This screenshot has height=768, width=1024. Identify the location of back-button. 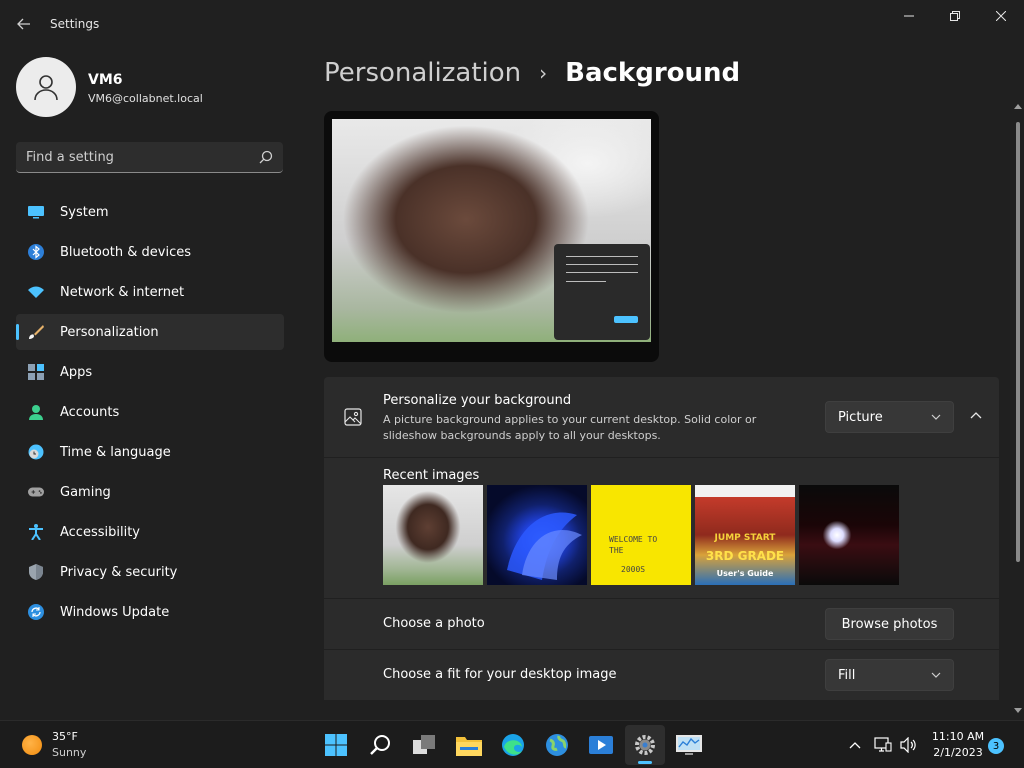
(24, 24).